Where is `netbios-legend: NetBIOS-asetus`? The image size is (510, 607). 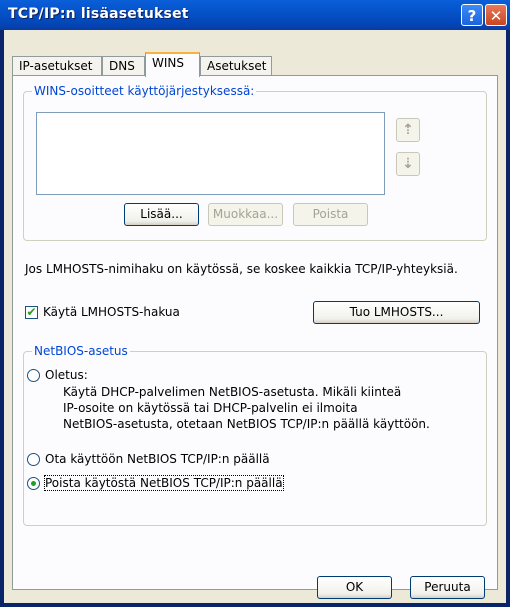 netbios-legend: NetBIOS-asetus is located at coordinates (81, 351).